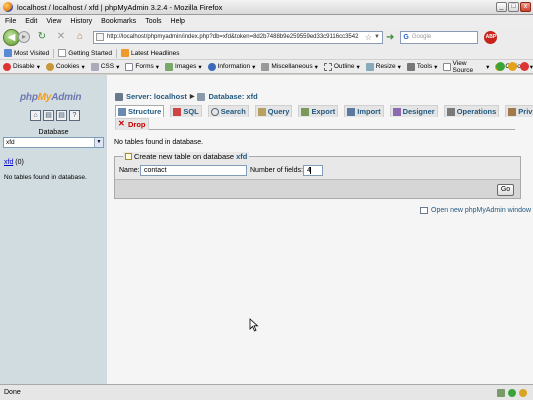 This screenshot has height=400, width=533. What do you see at coordinates (118, 21) in the screenshot?
I see `menu-bookmarks: Bookmarks` at bounding box center [118, 21].